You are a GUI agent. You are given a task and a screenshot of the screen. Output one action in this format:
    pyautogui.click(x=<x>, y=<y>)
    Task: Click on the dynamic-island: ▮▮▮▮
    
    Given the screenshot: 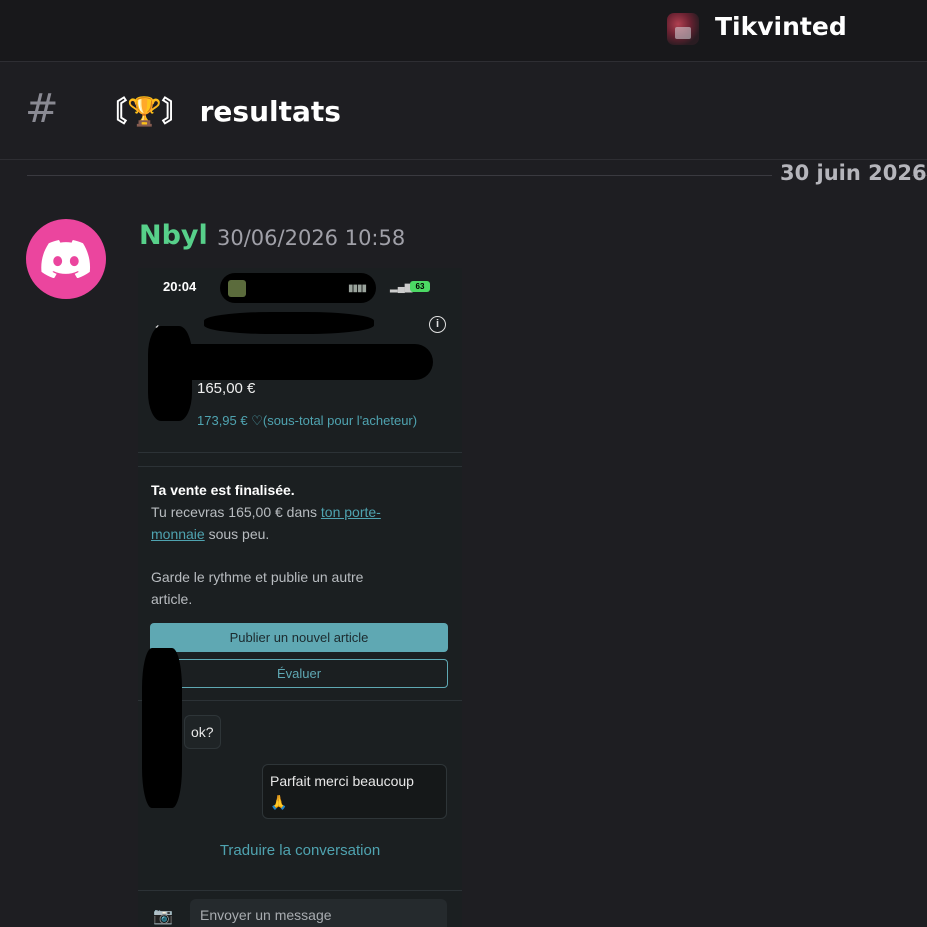 What is the action you would take?
    pyautogui.click(x=298, y=288)
    